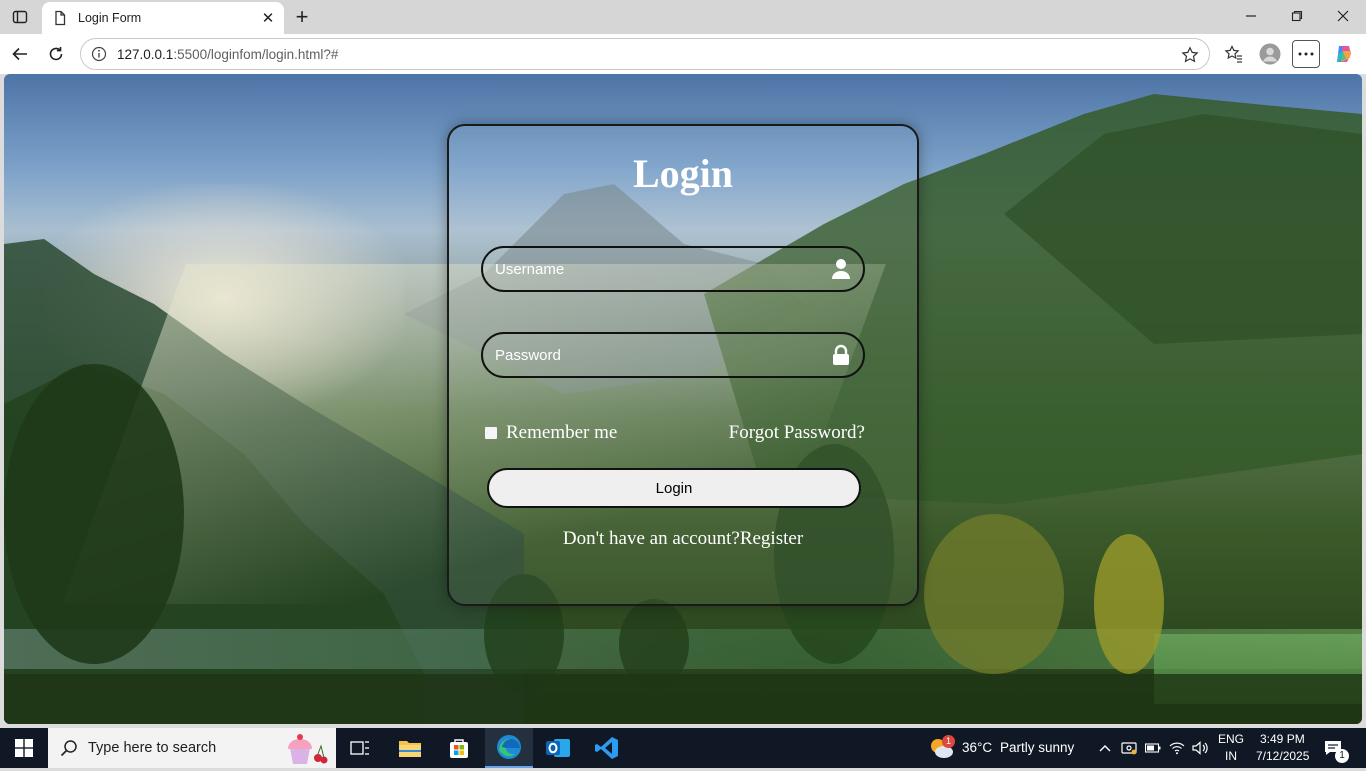  Describe the element at coordinates (68, 748) in the screenshot. I see `search-icon` at that location.